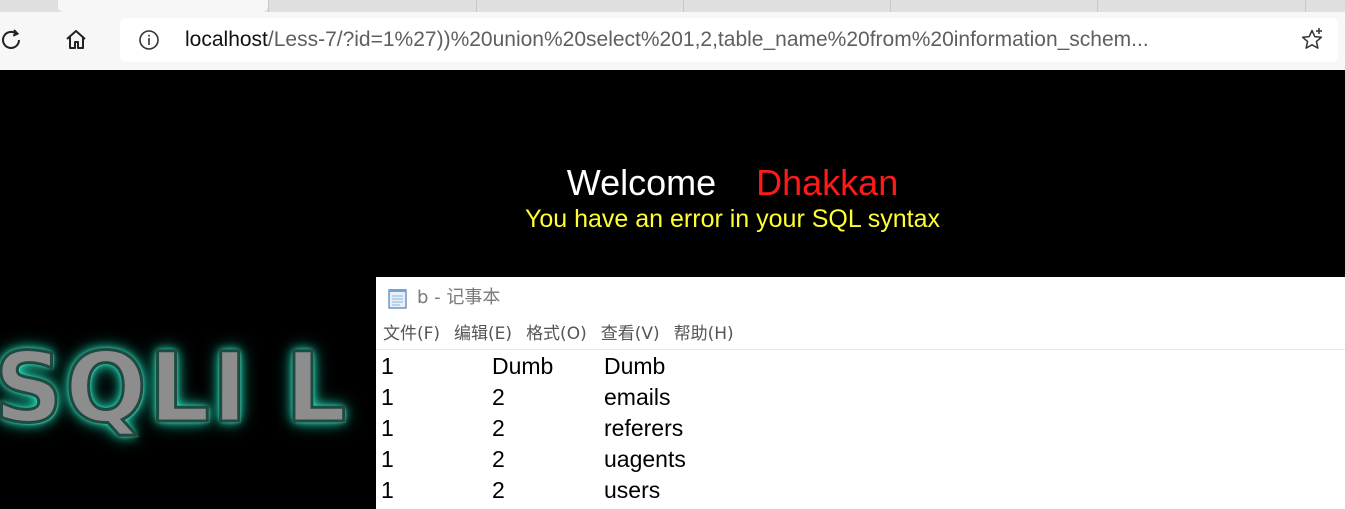  What do you see at coordinates (149, 40) in the screenshot?
I see `info-icon` at bounding box center [149, 40].